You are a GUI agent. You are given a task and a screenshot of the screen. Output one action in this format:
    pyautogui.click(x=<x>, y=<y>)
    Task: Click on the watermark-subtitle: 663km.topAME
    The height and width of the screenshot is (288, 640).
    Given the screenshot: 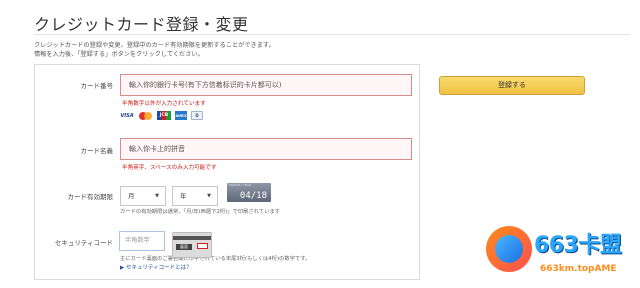 What is the action you would take?
    pyautogui.click(x=578, y=269)
    